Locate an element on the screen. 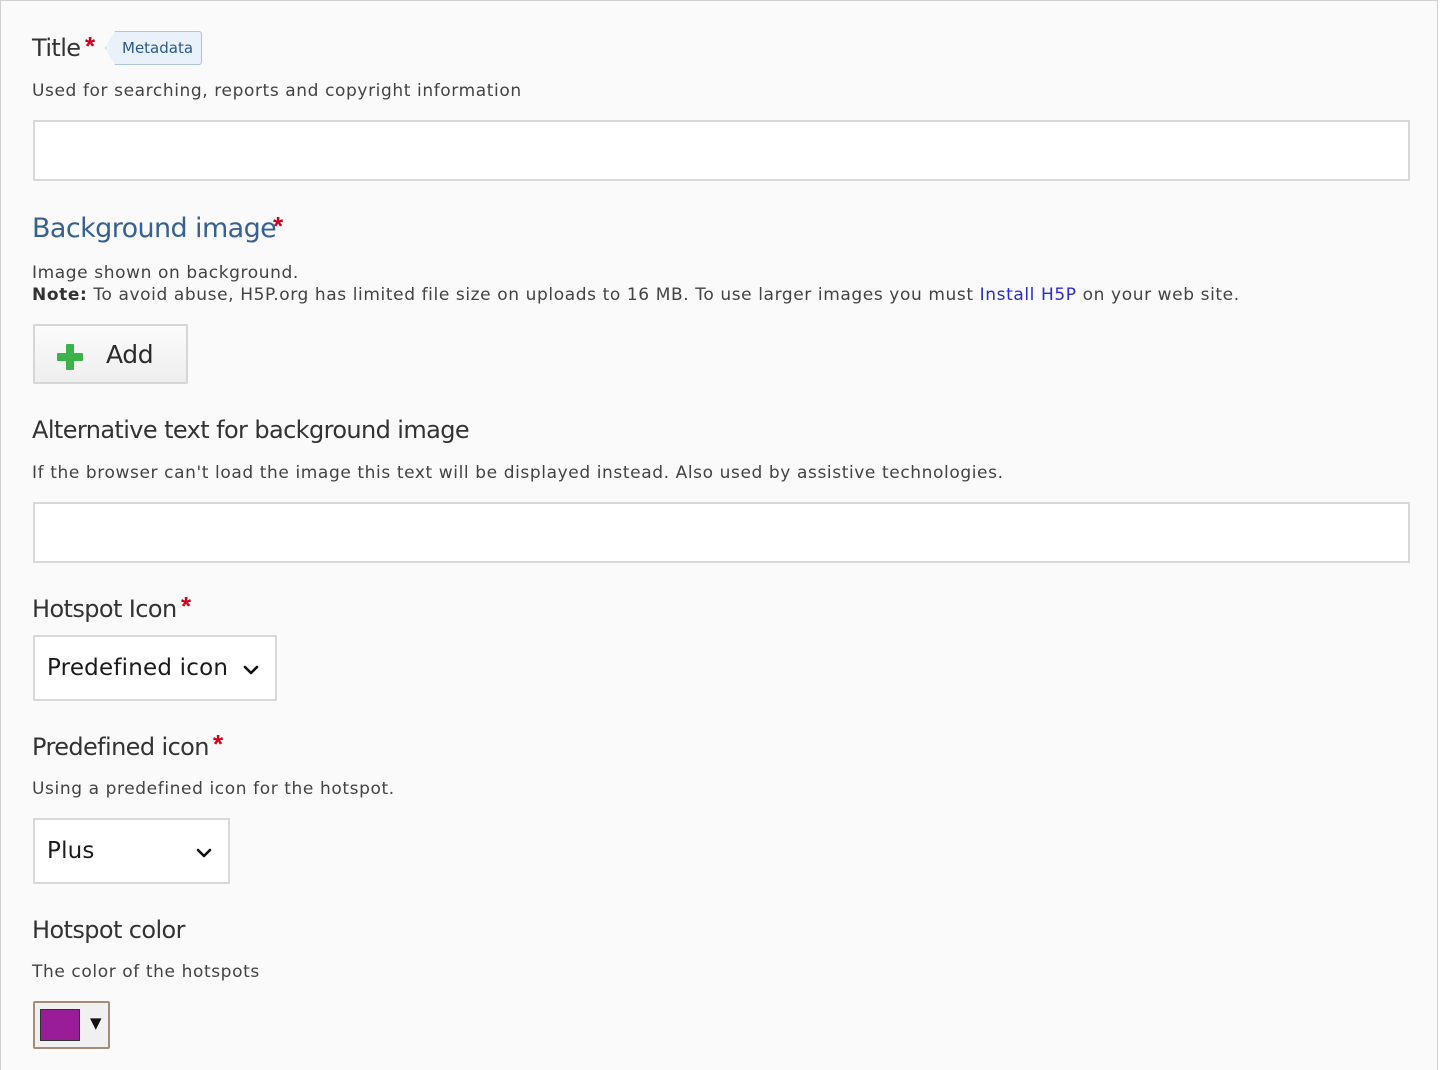  add-image-button: Add is located at coordinates (110, 354).